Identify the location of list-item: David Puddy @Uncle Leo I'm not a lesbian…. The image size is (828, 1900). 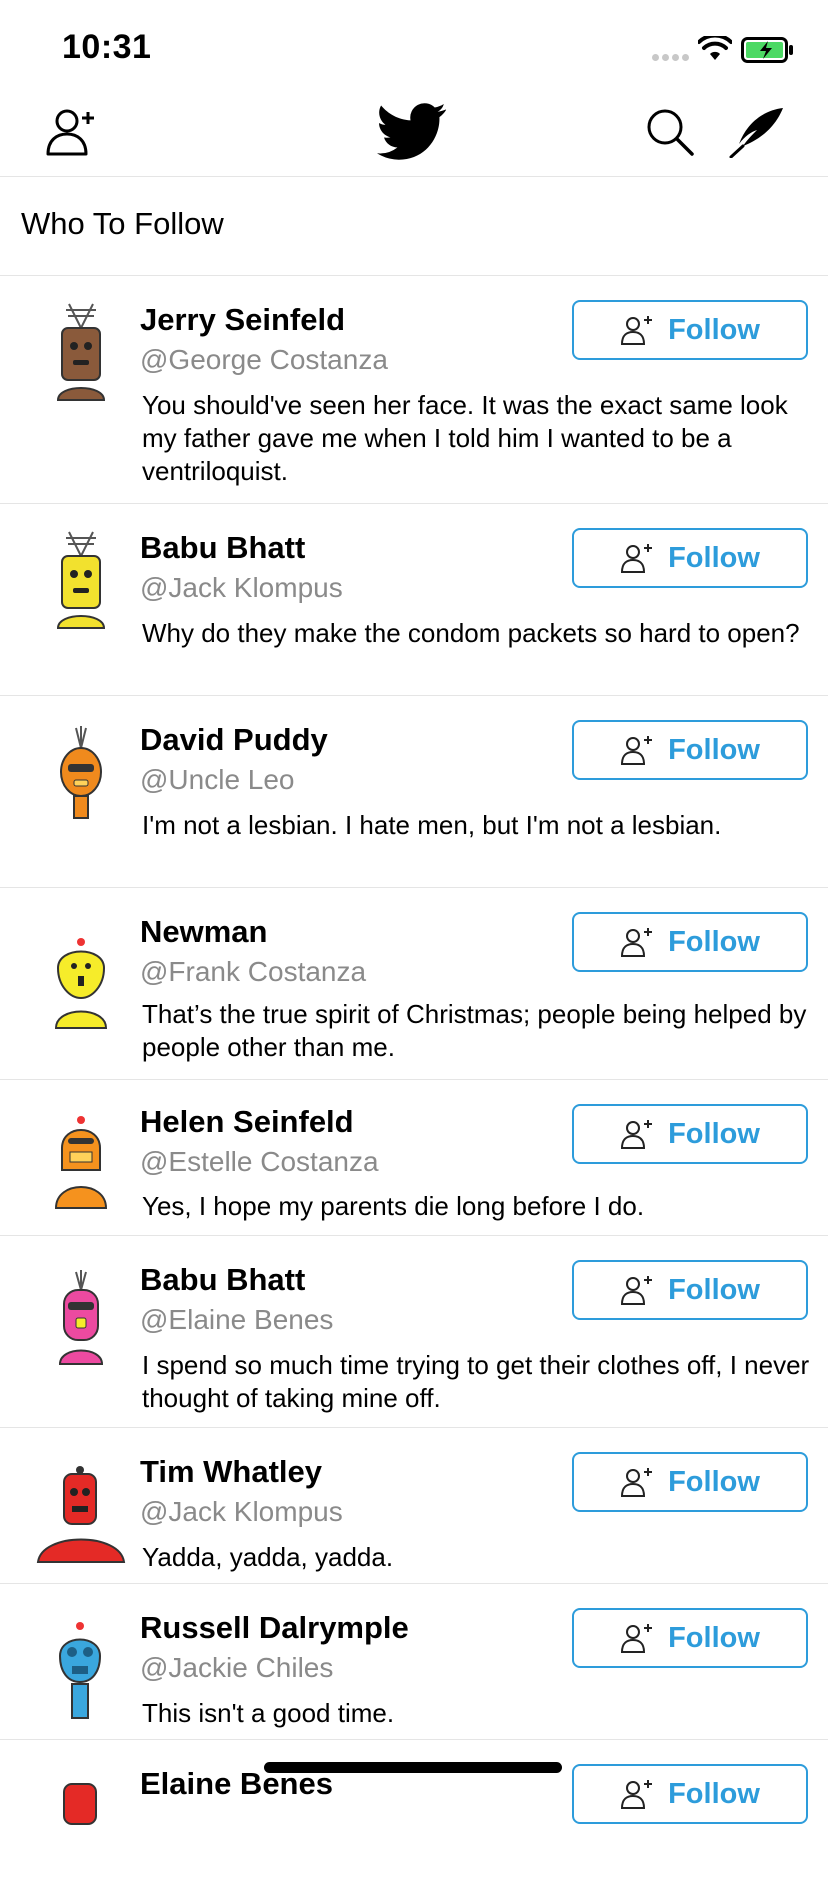
(414, 792).